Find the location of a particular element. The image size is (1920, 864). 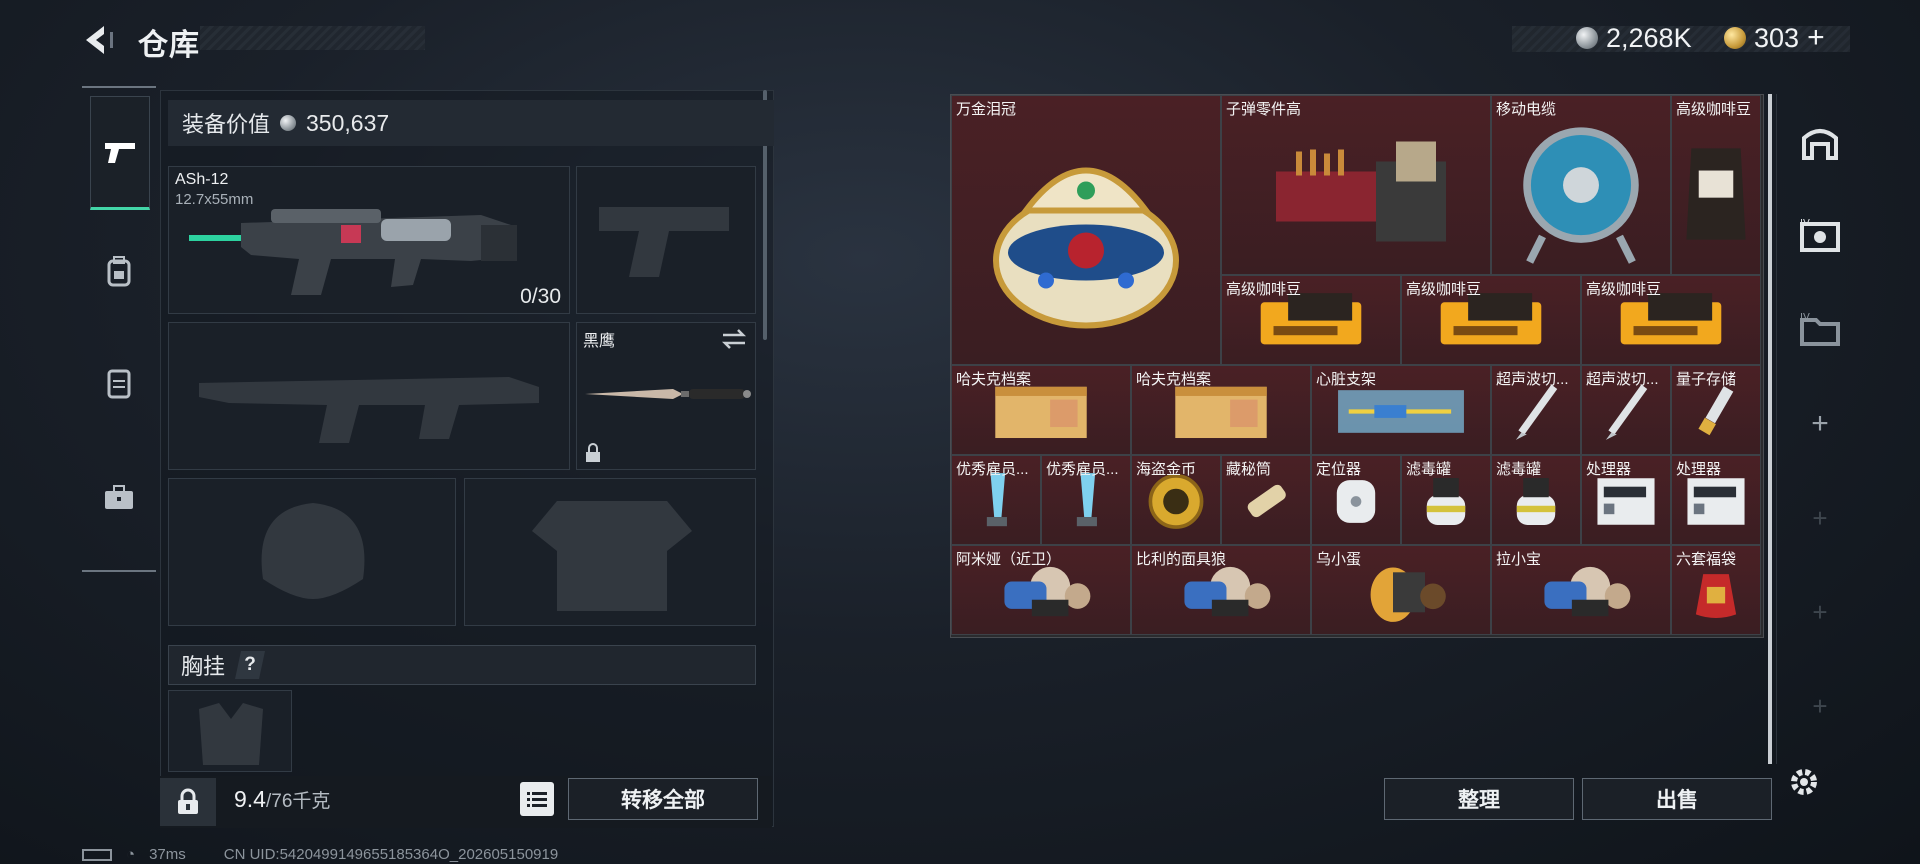

storage-item-label: 阿米娅（近卫） is located at coordinates (1009, 559).